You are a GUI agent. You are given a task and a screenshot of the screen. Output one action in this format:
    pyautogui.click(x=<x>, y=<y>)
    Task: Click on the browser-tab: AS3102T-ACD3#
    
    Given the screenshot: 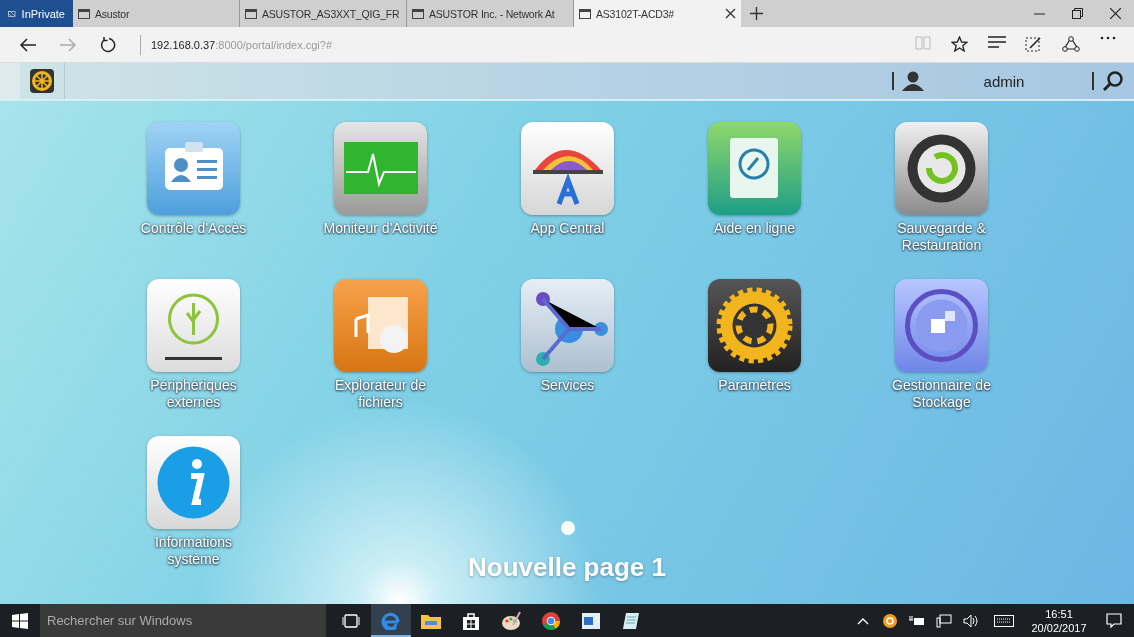 What is the action you would take?
    pyautogui.click(x=657, y=13)
    